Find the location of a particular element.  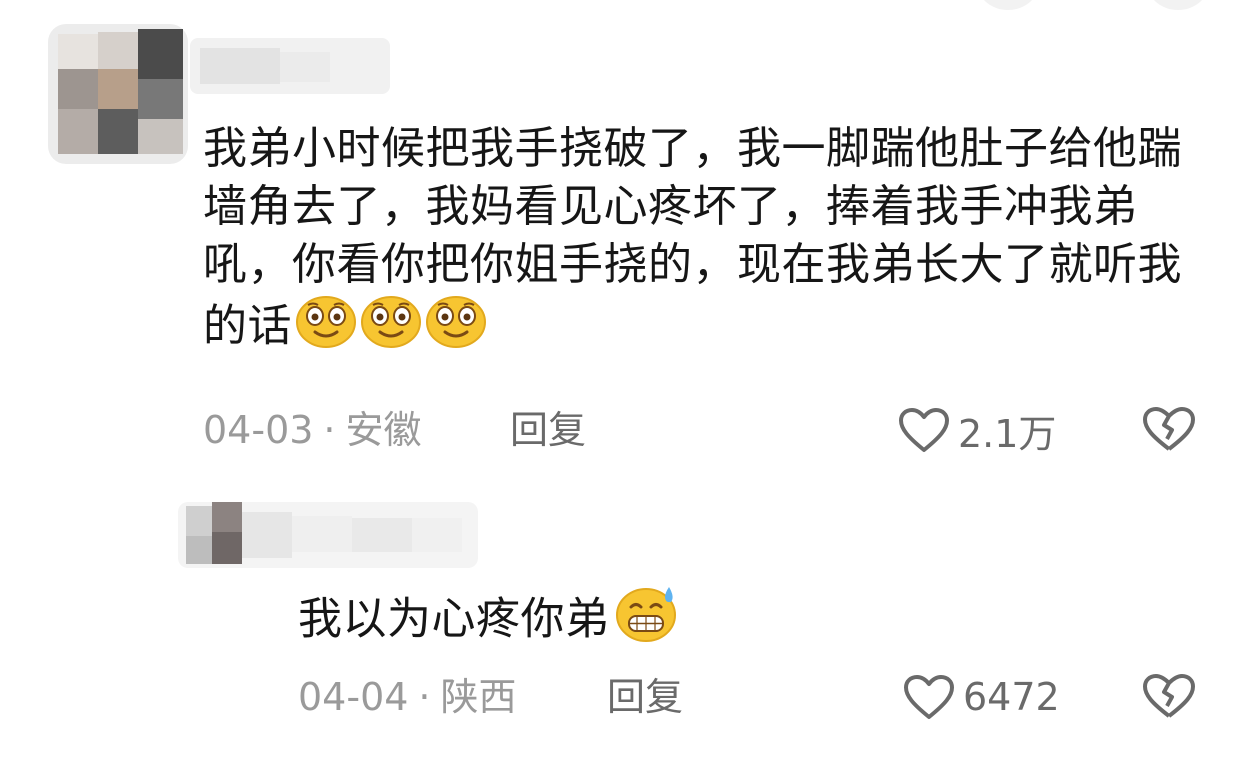

like-button: 2.1万 is located at coordinates (977, 430).